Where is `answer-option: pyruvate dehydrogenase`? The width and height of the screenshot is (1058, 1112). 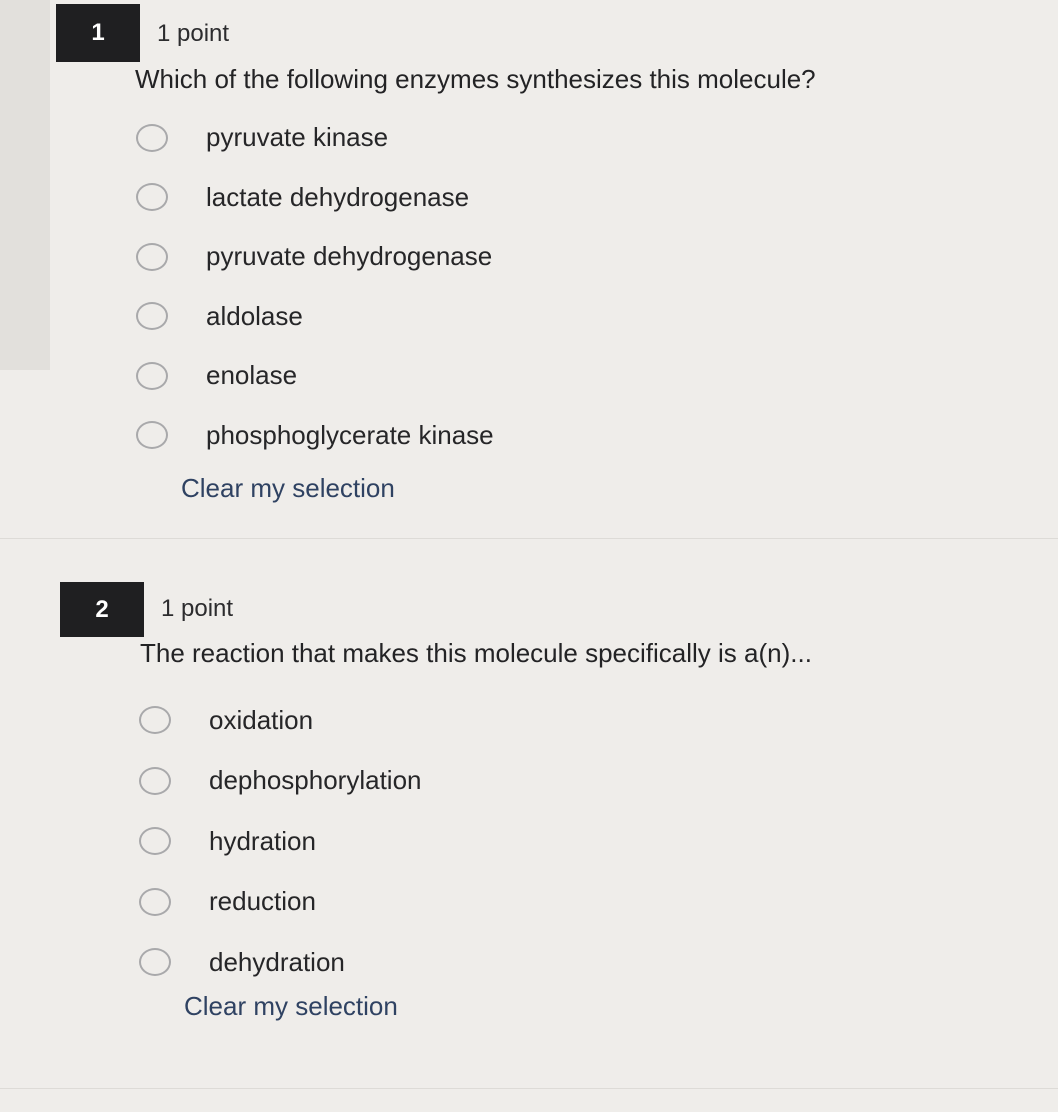 answer-option: pyruvate dehydrogenase is located at coordinates (315, 257).